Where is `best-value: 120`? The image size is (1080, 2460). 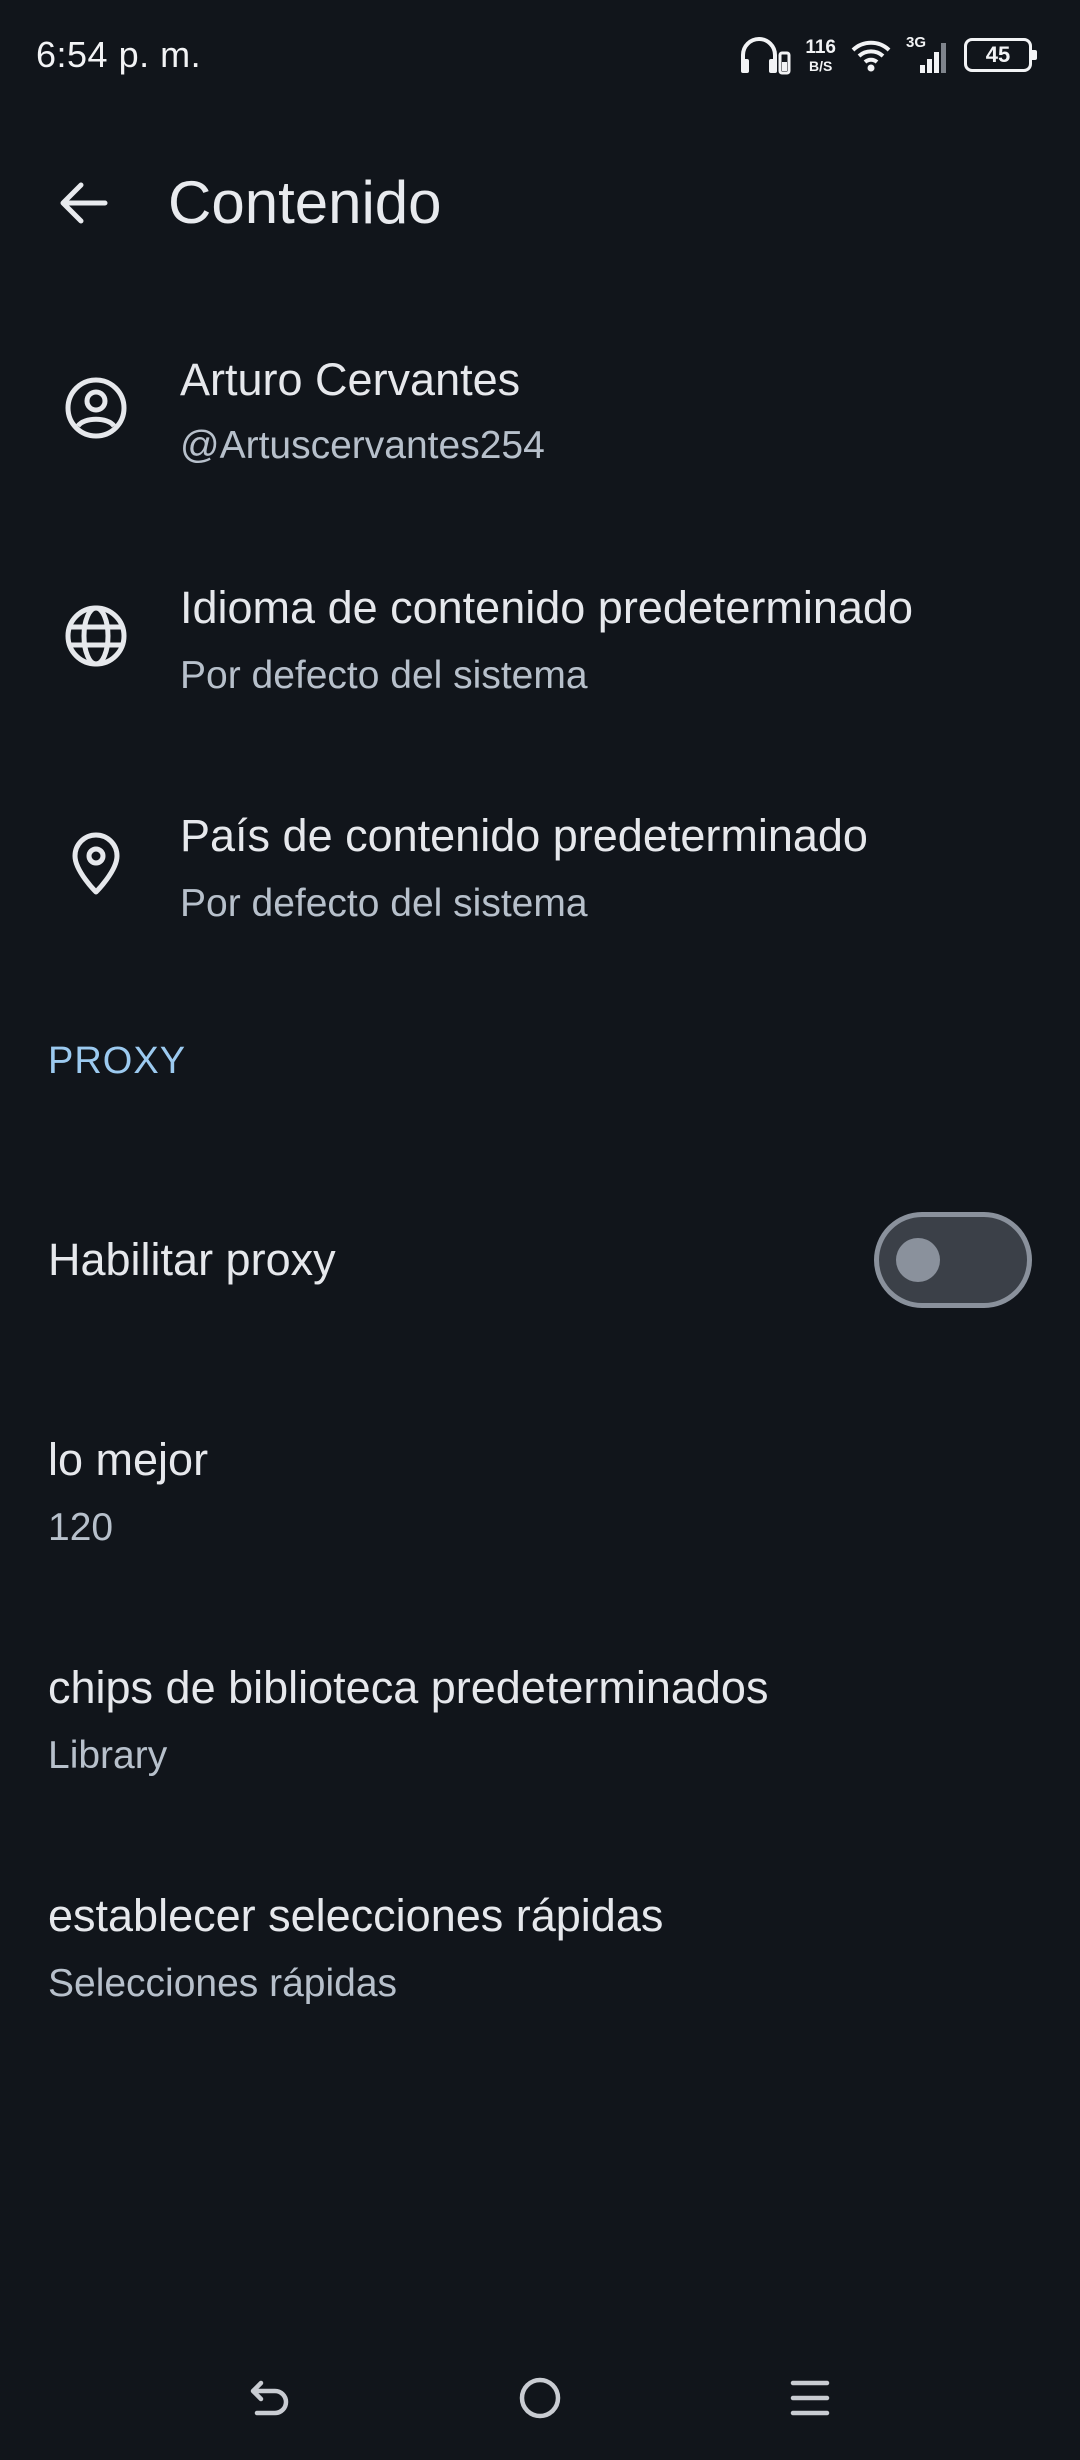 best-value: 120 is located at coordinates (81, 1527).